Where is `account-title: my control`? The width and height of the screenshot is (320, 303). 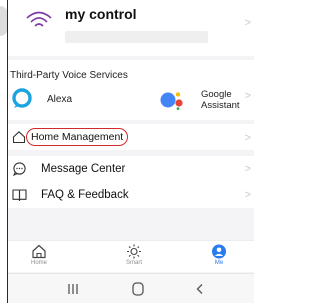 account-title: my control is located at coordinates (101, 14).